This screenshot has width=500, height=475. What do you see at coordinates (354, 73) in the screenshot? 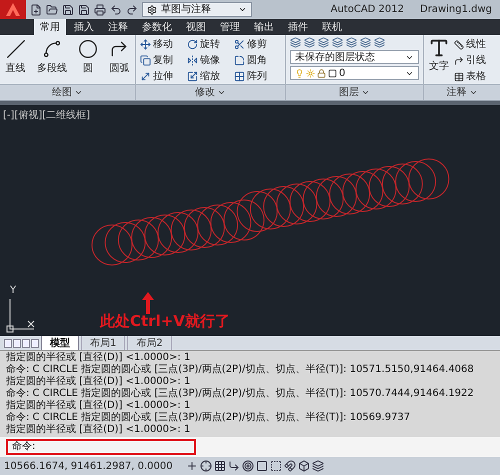
I see `layer-dropdown: 0` at bounding box center [354, 73].